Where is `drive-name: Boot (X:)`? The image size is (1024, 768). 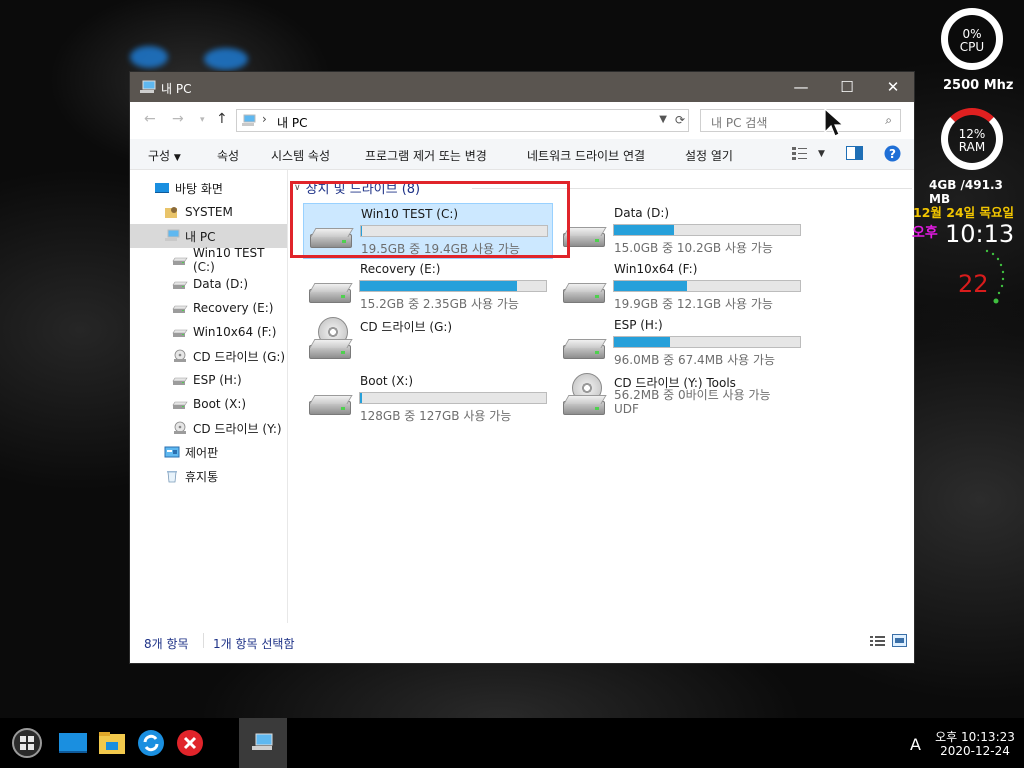 drive-name: Boot (X:) is located at coordinates (387, 381).